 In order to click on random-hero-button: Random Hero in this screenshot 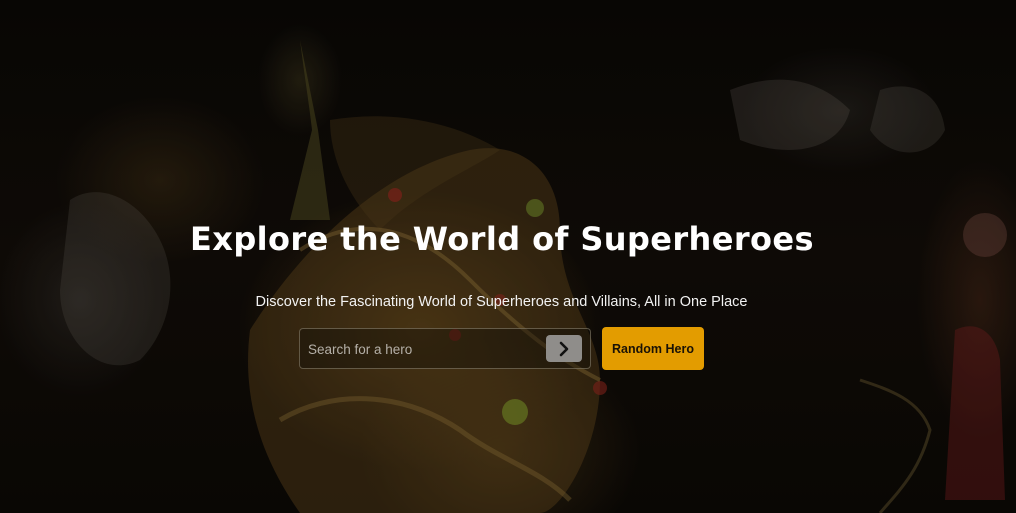, I will do `click(653, 348)`.